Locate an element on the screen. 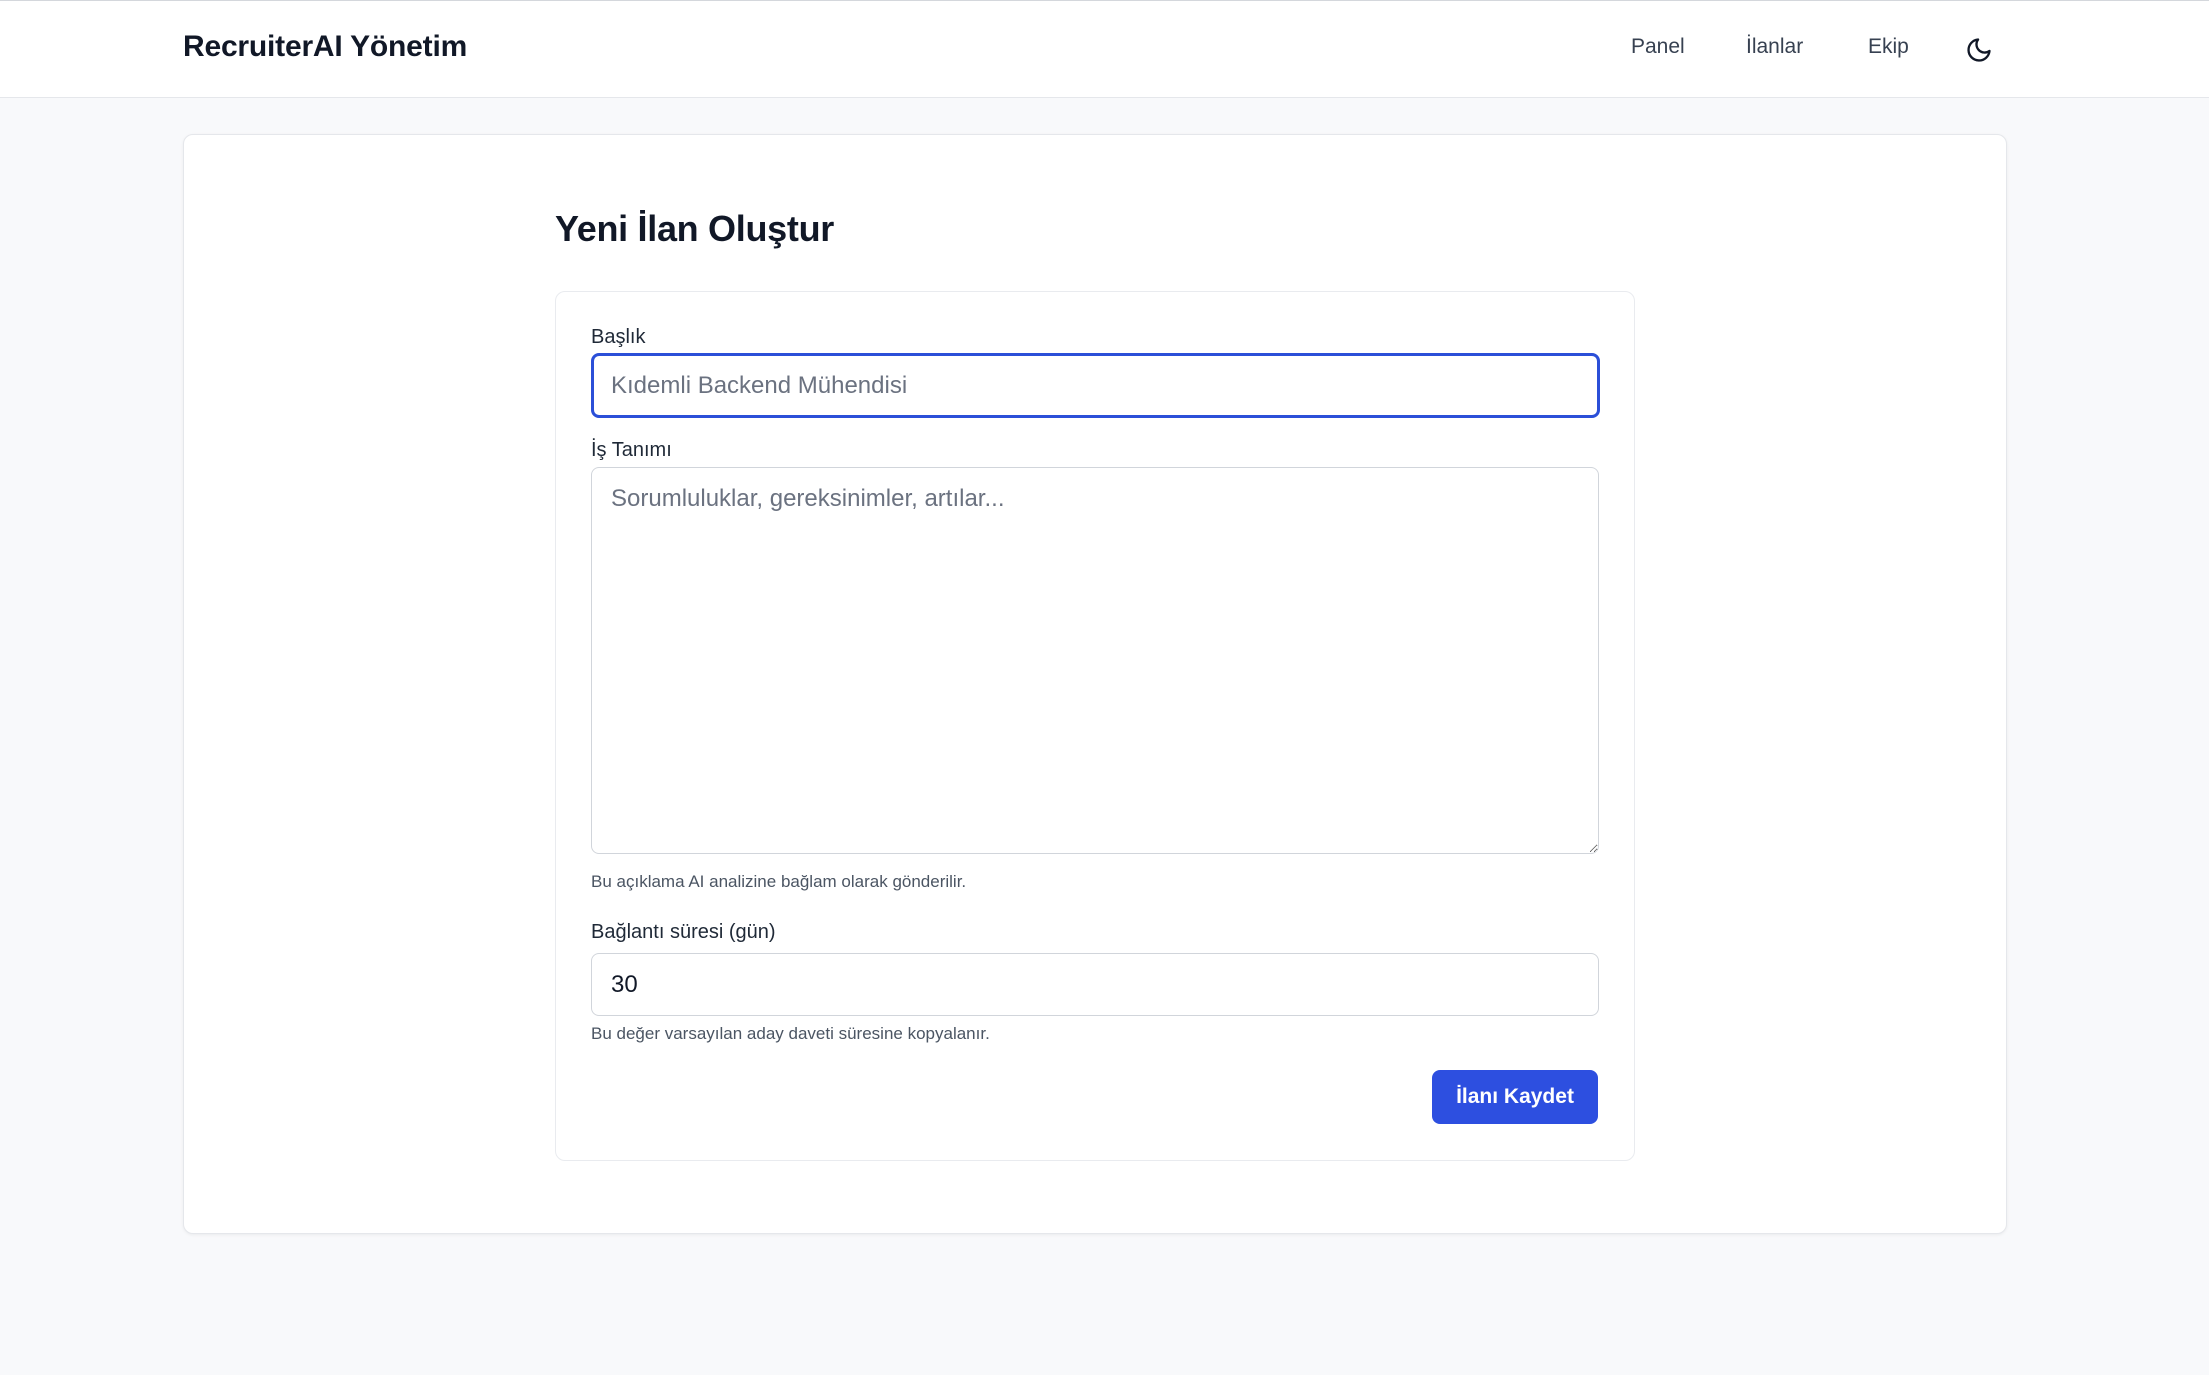 This screenshot has width=2209, height=1375. description-textarea is located at coordinates (1095, 660).